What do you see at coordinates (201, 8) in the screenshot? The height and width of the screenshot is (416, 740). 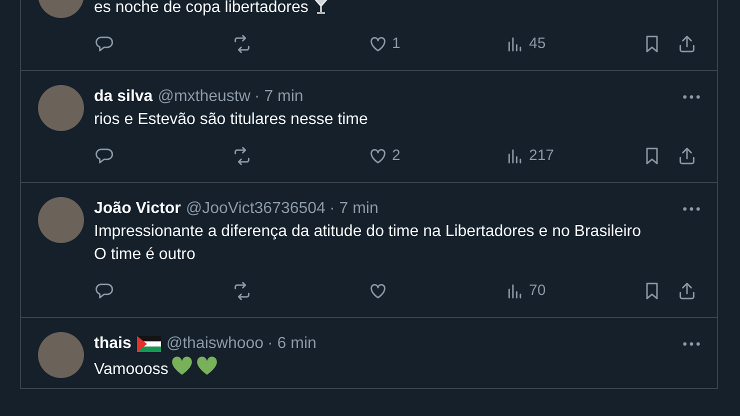 I see `post-text: es noche de copa libertadores` at bounding box center [201, 8].